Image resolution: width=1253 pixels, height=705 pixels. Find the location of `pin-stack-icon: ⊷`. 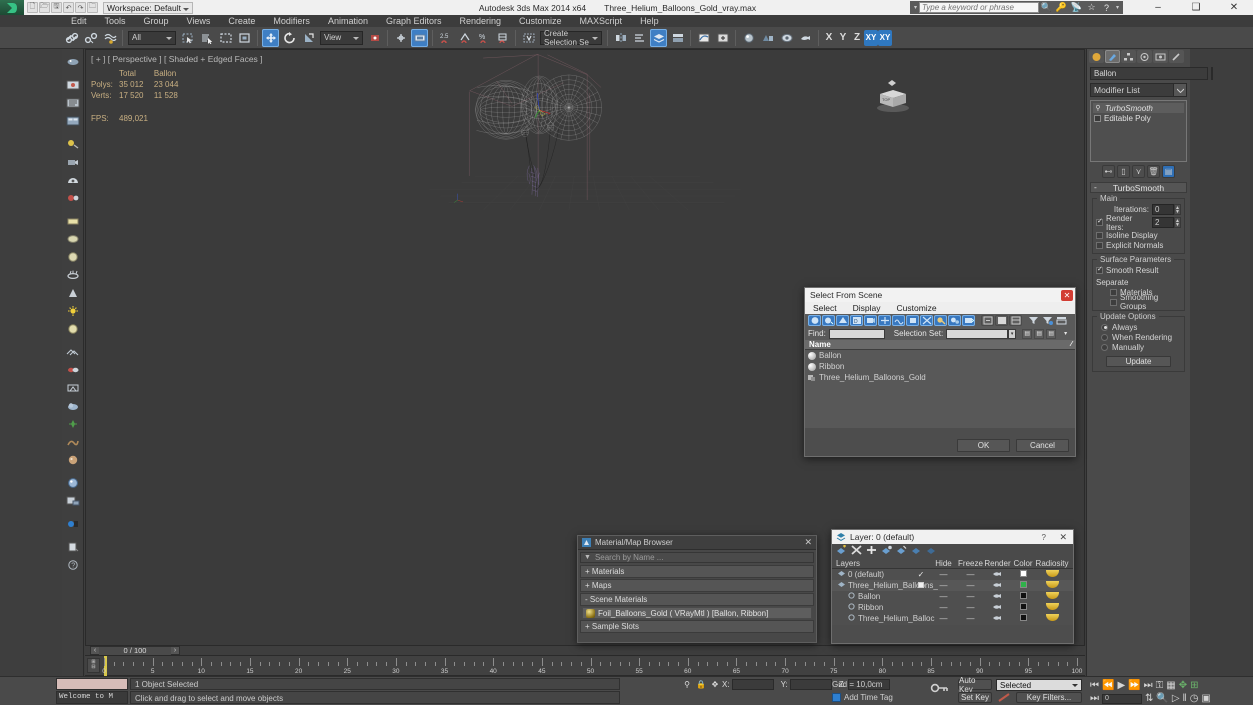

pin-stack-icon: ⊷ is located at coordinates (1108, 171).